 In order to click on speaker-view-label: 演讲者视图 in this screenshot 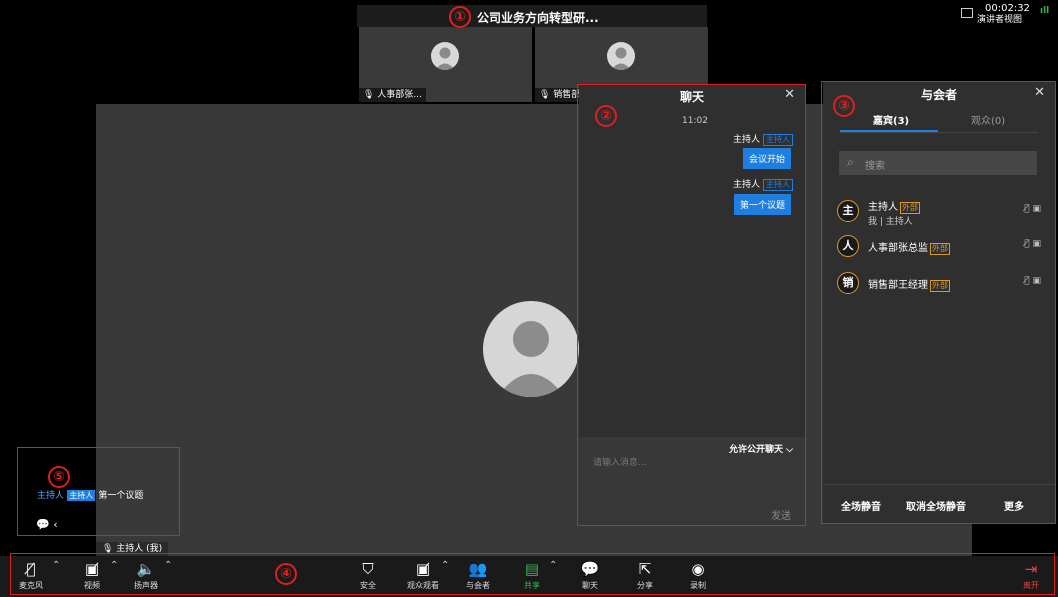, I will do `click(999, 20)`.